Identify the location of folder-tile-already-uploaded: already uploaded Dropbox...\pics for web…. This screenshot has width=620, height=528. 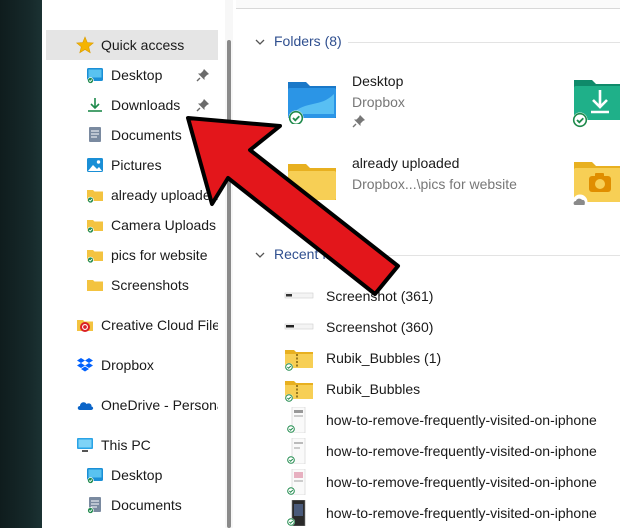
(431, 183).